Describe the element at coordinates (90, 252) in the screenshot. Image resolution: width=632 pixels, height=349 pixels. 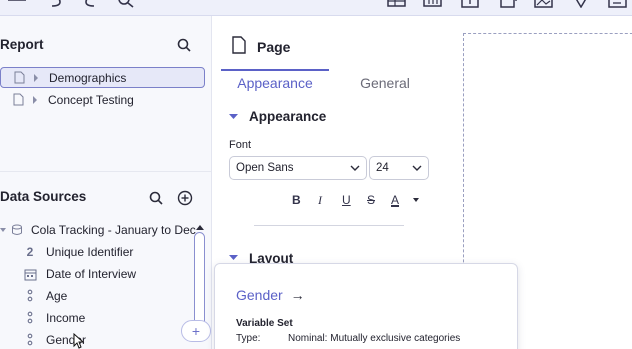
I see `variable-label: Unique Identifier` at that location.